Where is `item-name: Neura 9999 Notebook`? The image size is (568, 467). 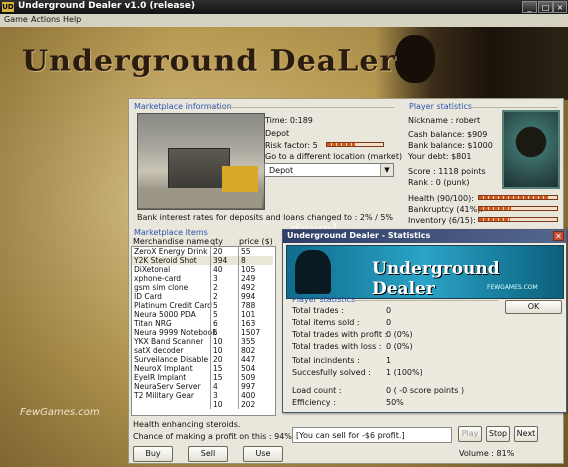
item-name: Neura 9999 Notebook is located at coordinates (175, 332).